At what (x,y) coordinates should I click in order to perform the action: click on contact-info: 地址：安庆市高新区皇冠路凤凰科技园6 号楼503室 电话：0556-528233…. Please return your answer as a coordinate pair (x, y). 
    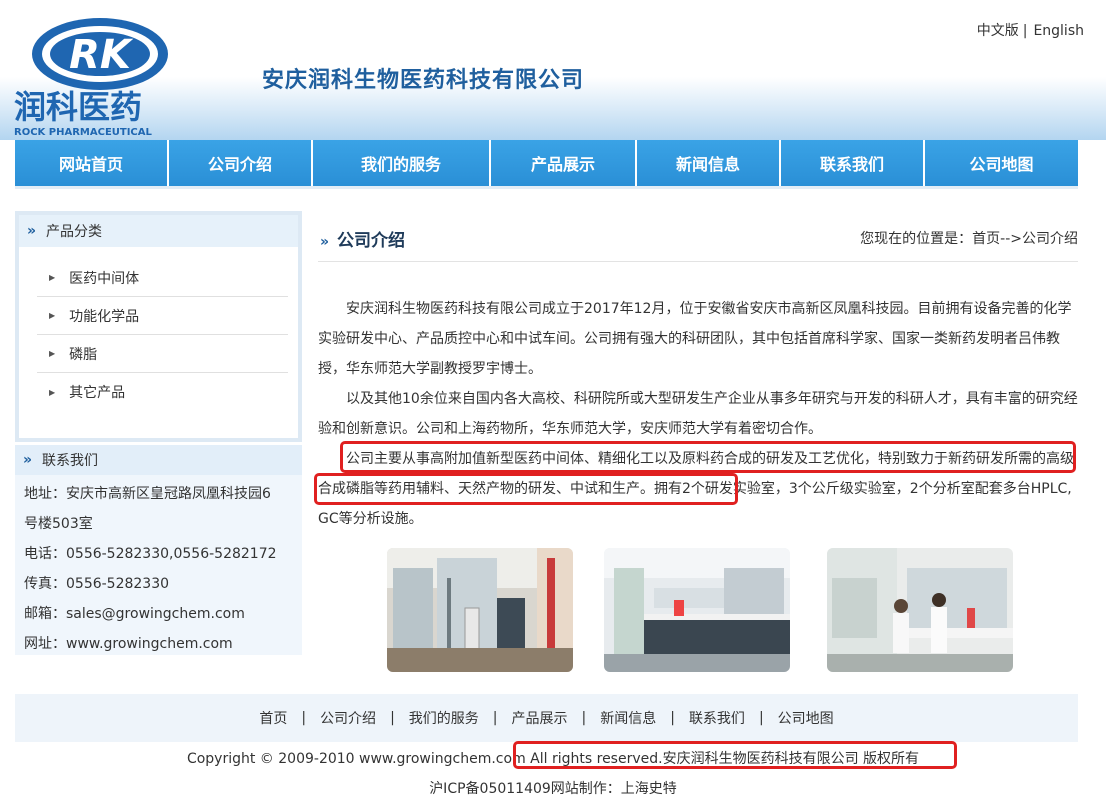
    Looking at the image, I should click on (158, 567).